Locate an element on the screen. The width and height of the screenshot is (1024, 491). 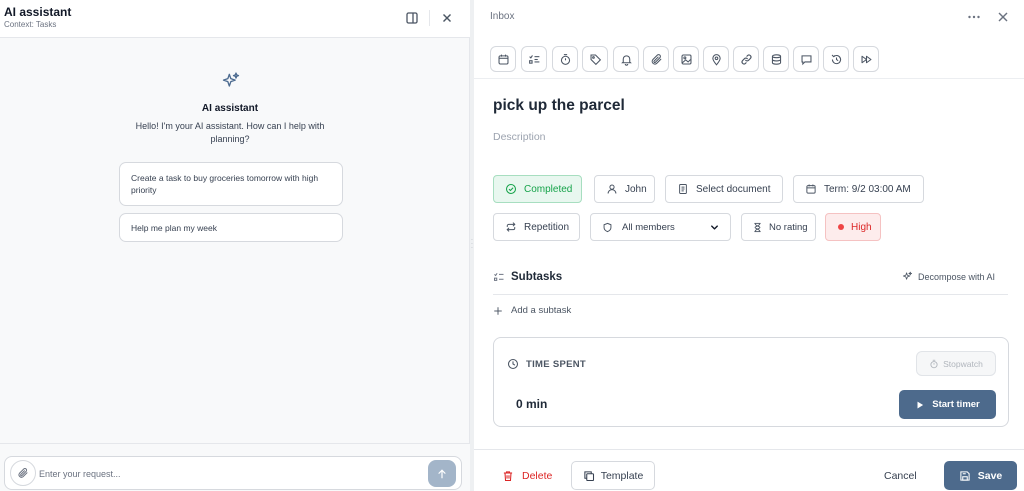
stopwatch-icon is located at coordinates (934, 363).